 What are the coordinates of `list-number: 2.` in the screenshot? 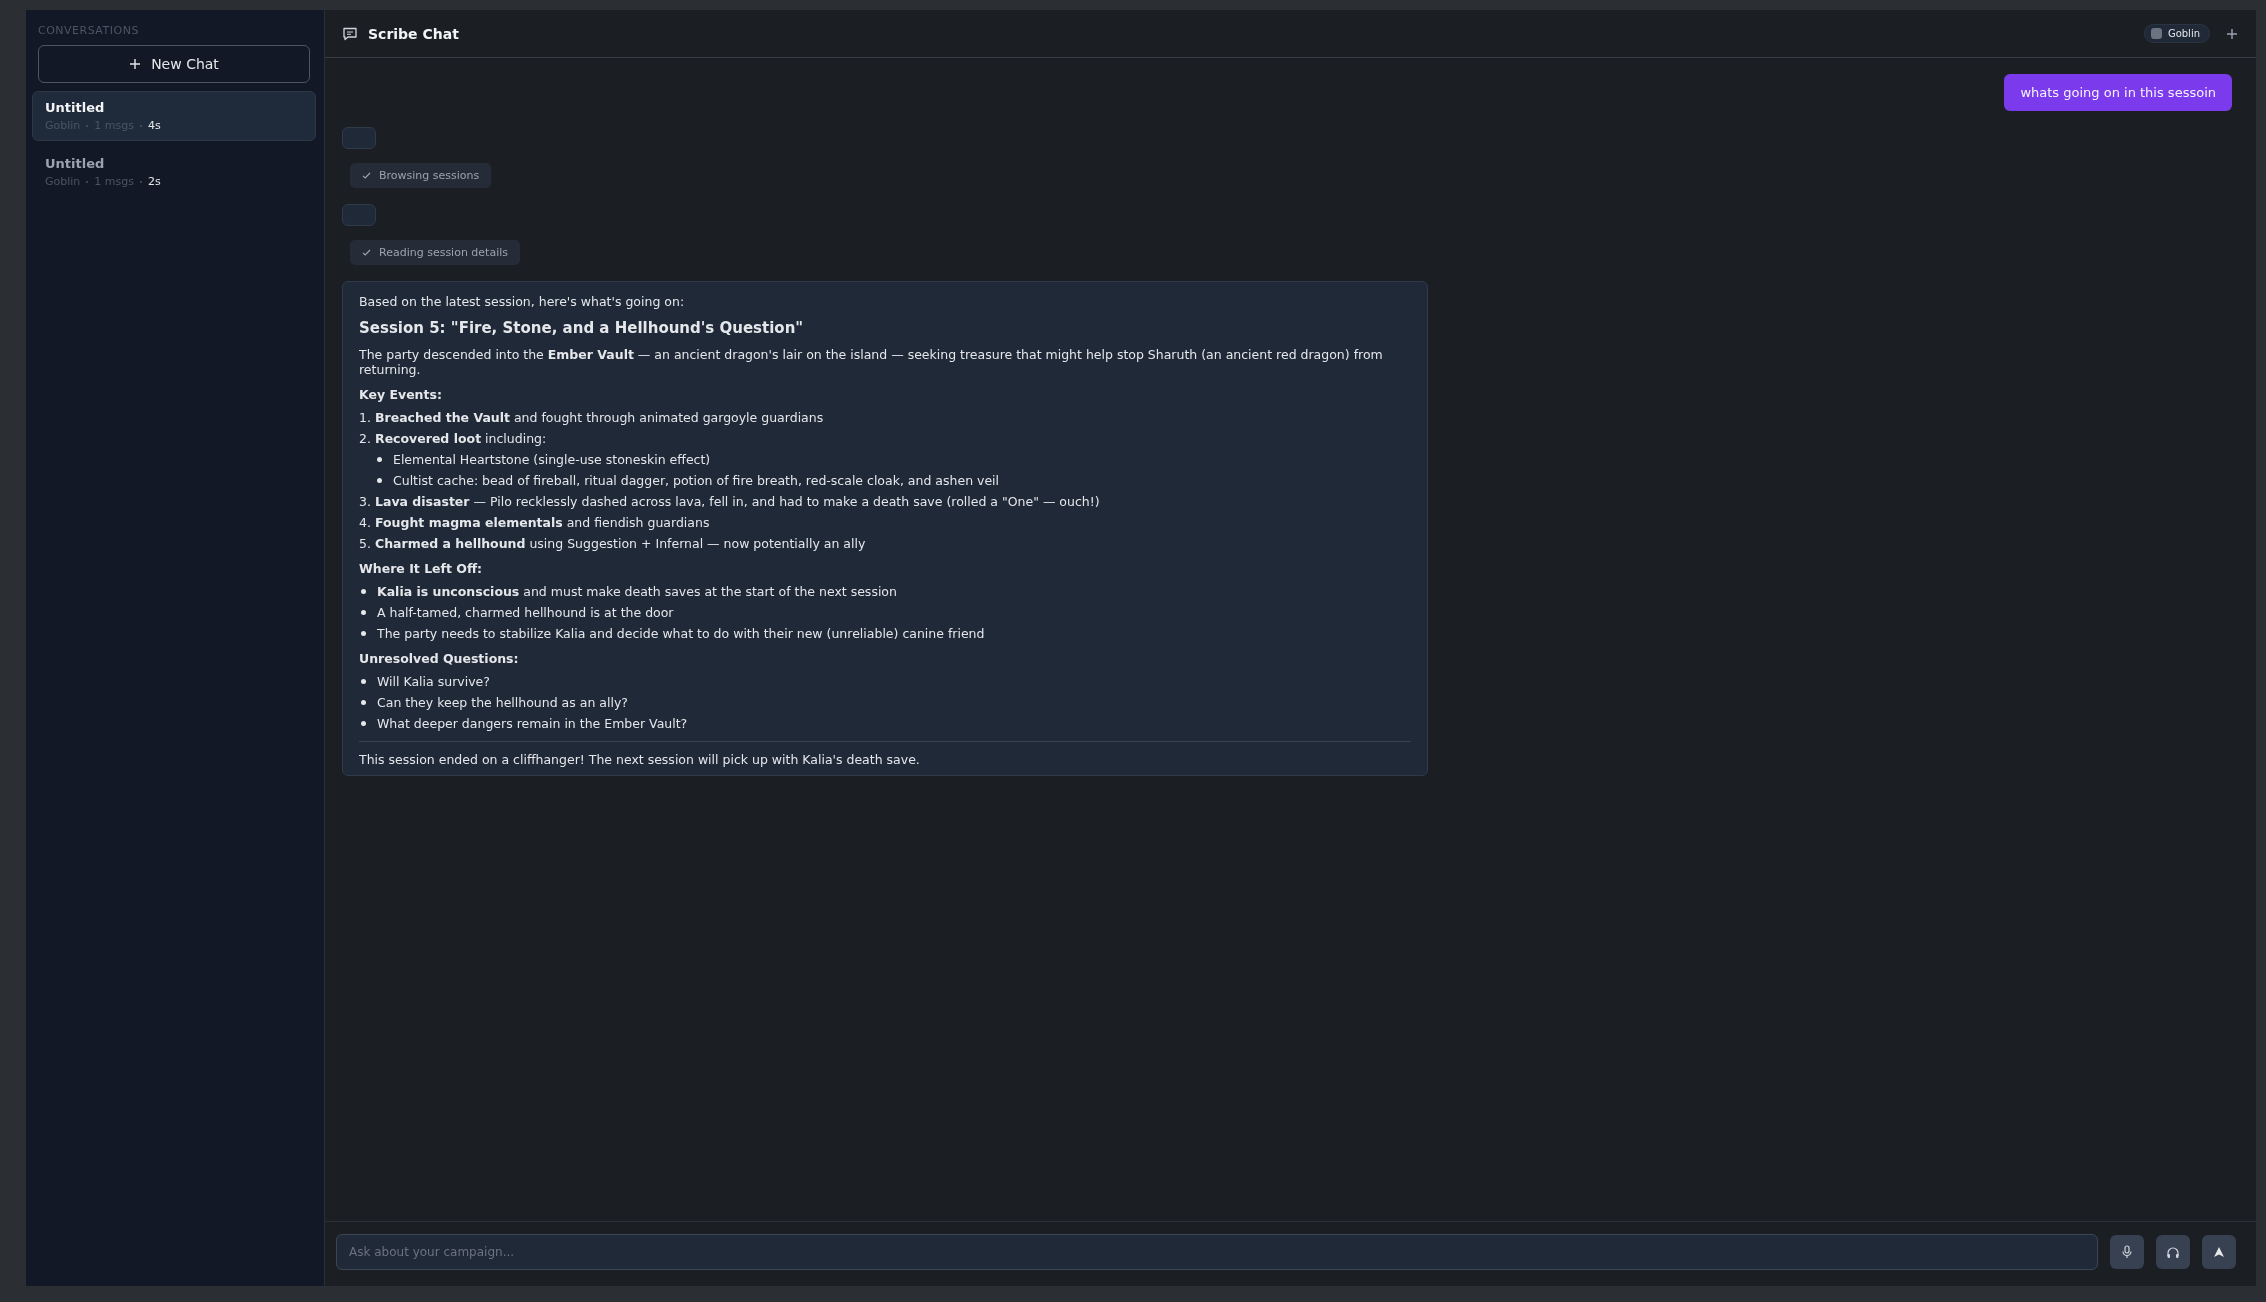 It's located at (364, 438).